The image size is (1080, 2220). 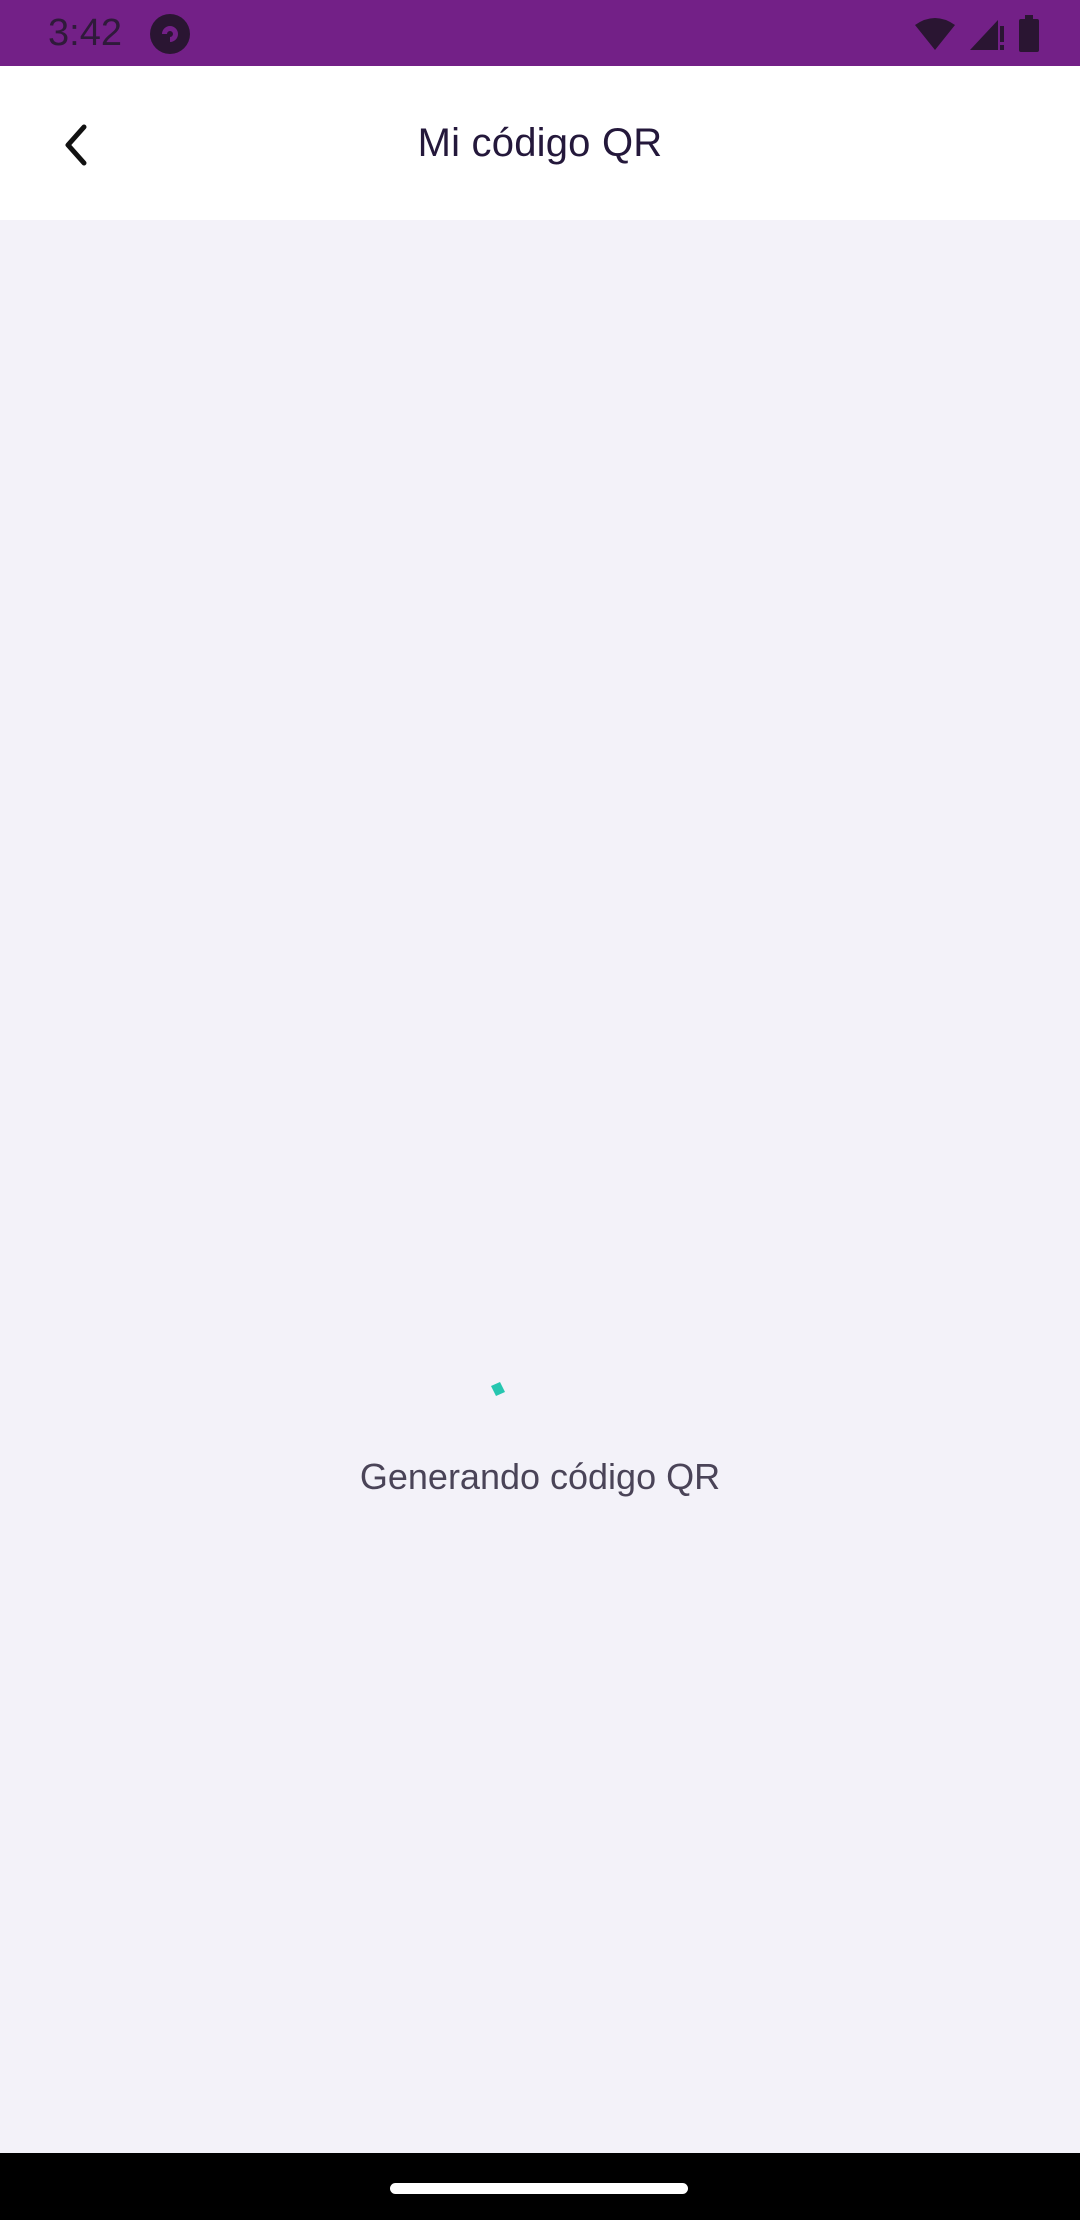 I want to click on home-indicator, so click(x=539, y=2188).